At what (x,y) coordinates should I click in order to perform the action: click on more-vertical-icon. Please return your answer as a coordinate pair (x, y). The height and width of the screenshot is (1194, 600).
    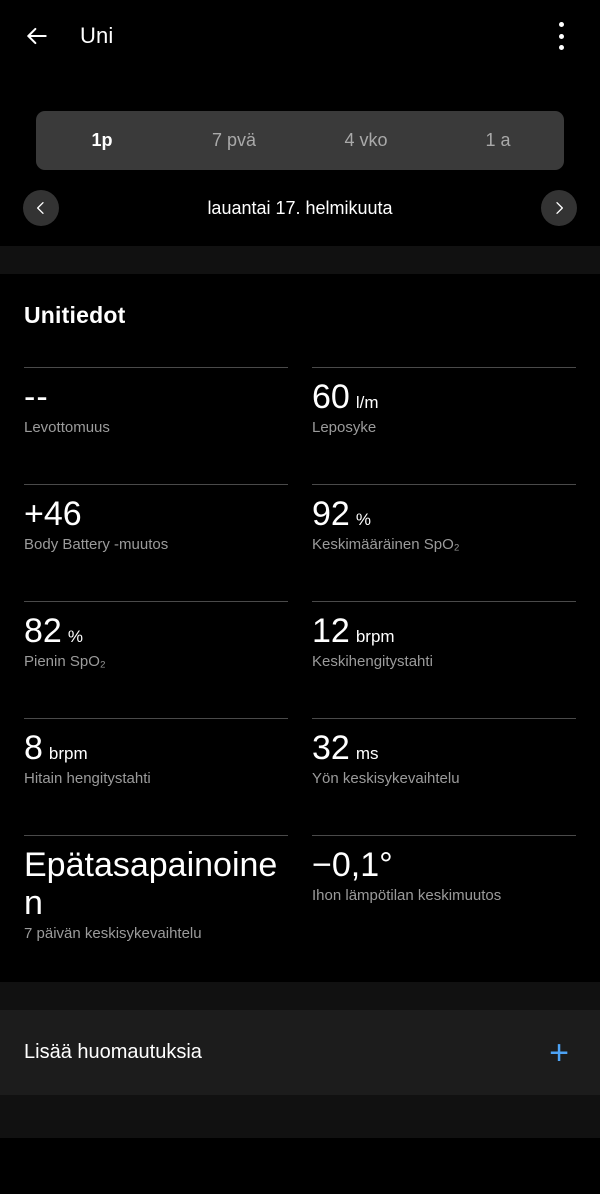
    Looking at the image, I should click on (561, 36).